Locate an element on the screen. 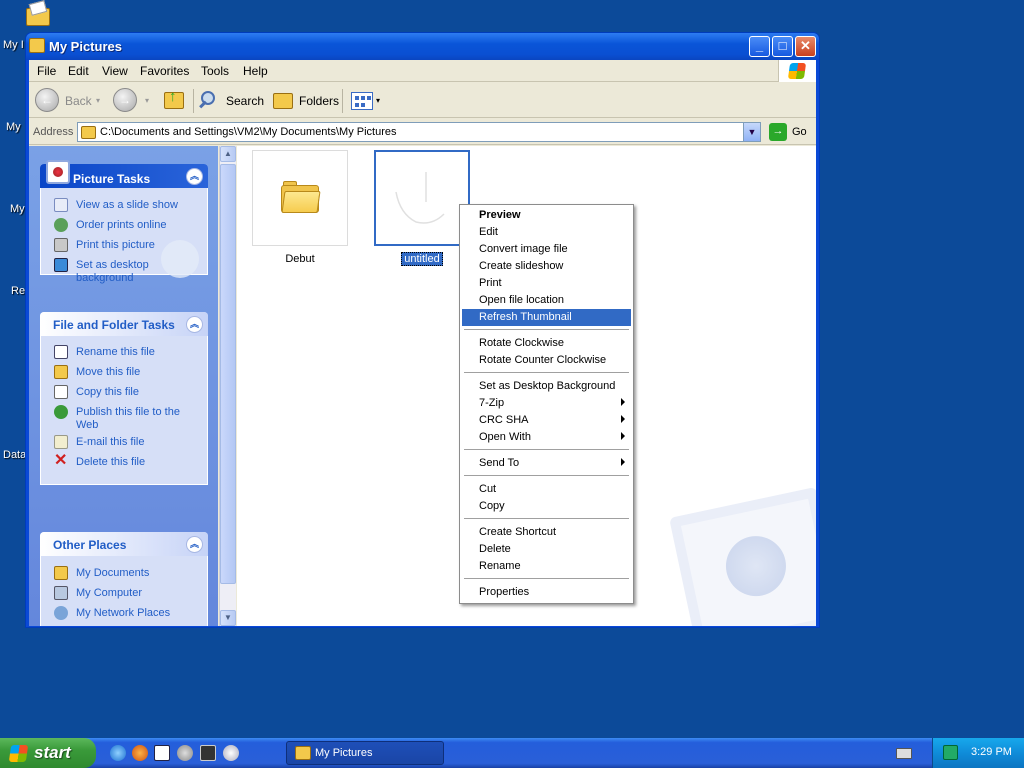 Image resolution: width=1024 pixels, height=768 pixels. up-arrow-icon: ↑ is located at coordinates (173, 96).